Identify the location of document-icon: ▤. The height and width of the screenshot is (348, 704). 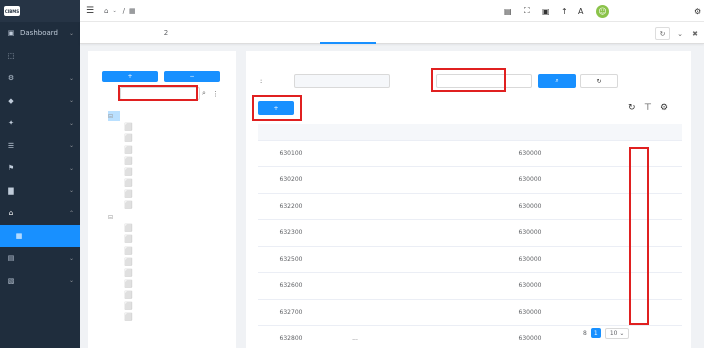
(508, 11).